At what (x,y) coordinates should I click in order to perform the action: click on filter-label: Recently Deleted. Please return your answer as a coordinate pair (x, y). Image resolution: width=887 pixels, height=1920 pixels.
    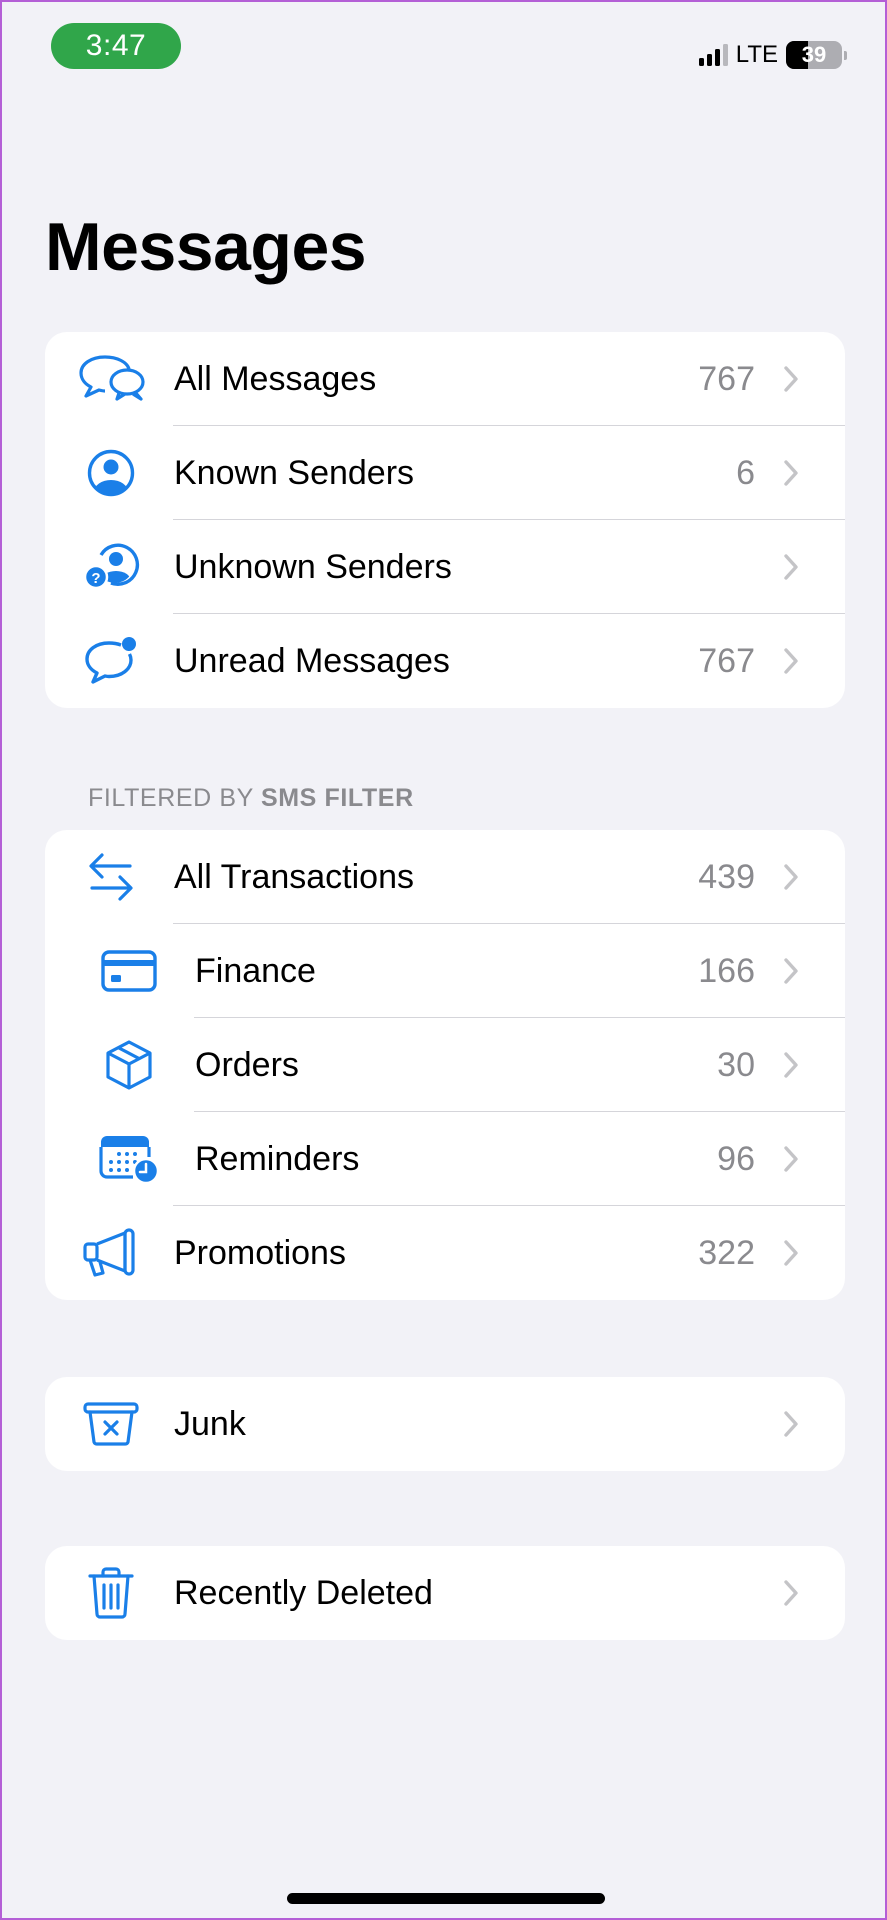
    Looking at the image, I should click on (303, 1592).